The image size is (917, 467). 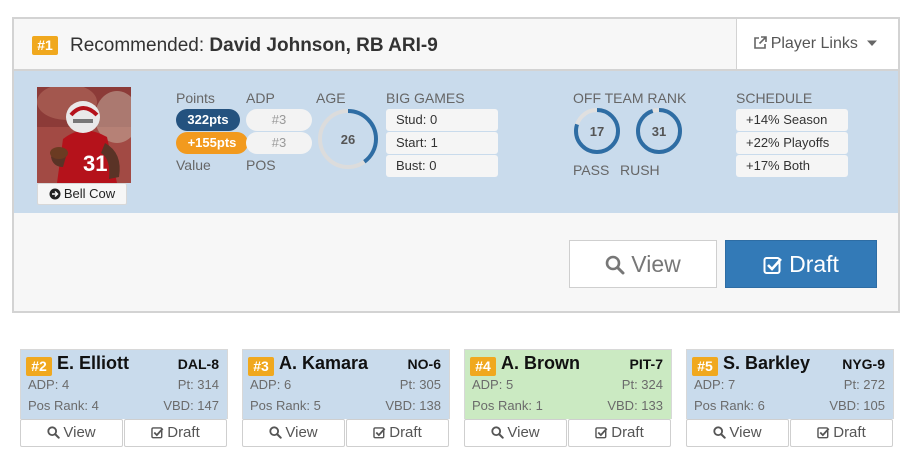 I want to click on player-adp: ADP: 4, so click(x=49, y=384).